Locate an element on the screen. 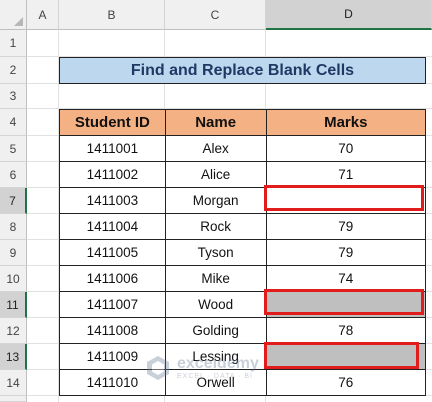  row-header-1: 1 is located at coordinates (13, 43).